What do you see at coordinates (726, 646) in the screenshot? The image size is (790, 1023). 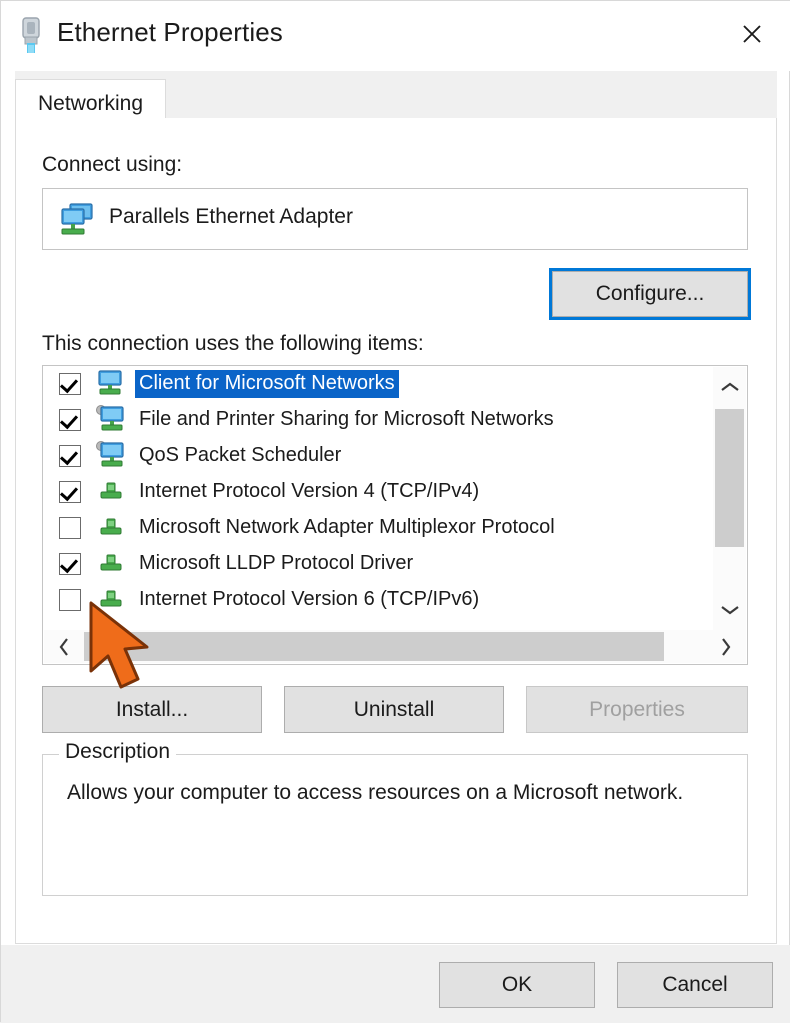 I see `chevron-right-icon` at bounding box center [726, 646].